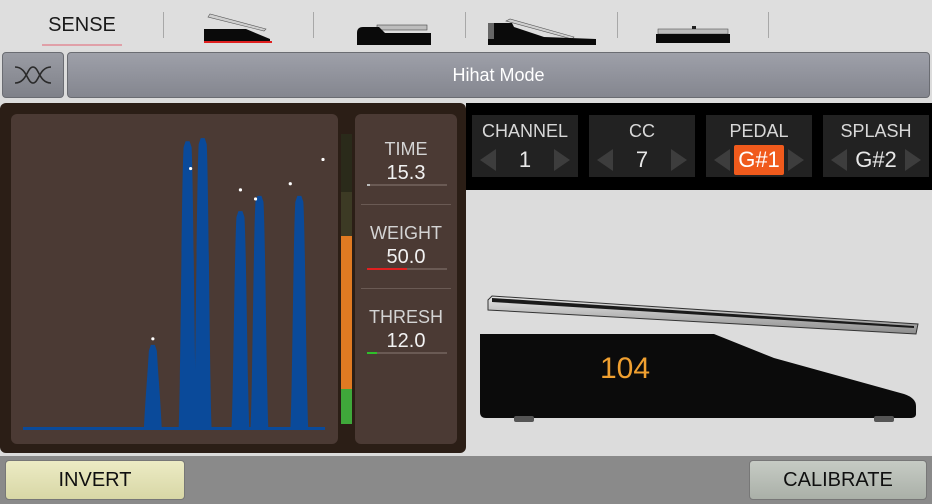  What do you see at coordinates (759, 131) in the screenshot?
I see `midi-pedal-label: PEDAL` at bounding box center [759, 131].